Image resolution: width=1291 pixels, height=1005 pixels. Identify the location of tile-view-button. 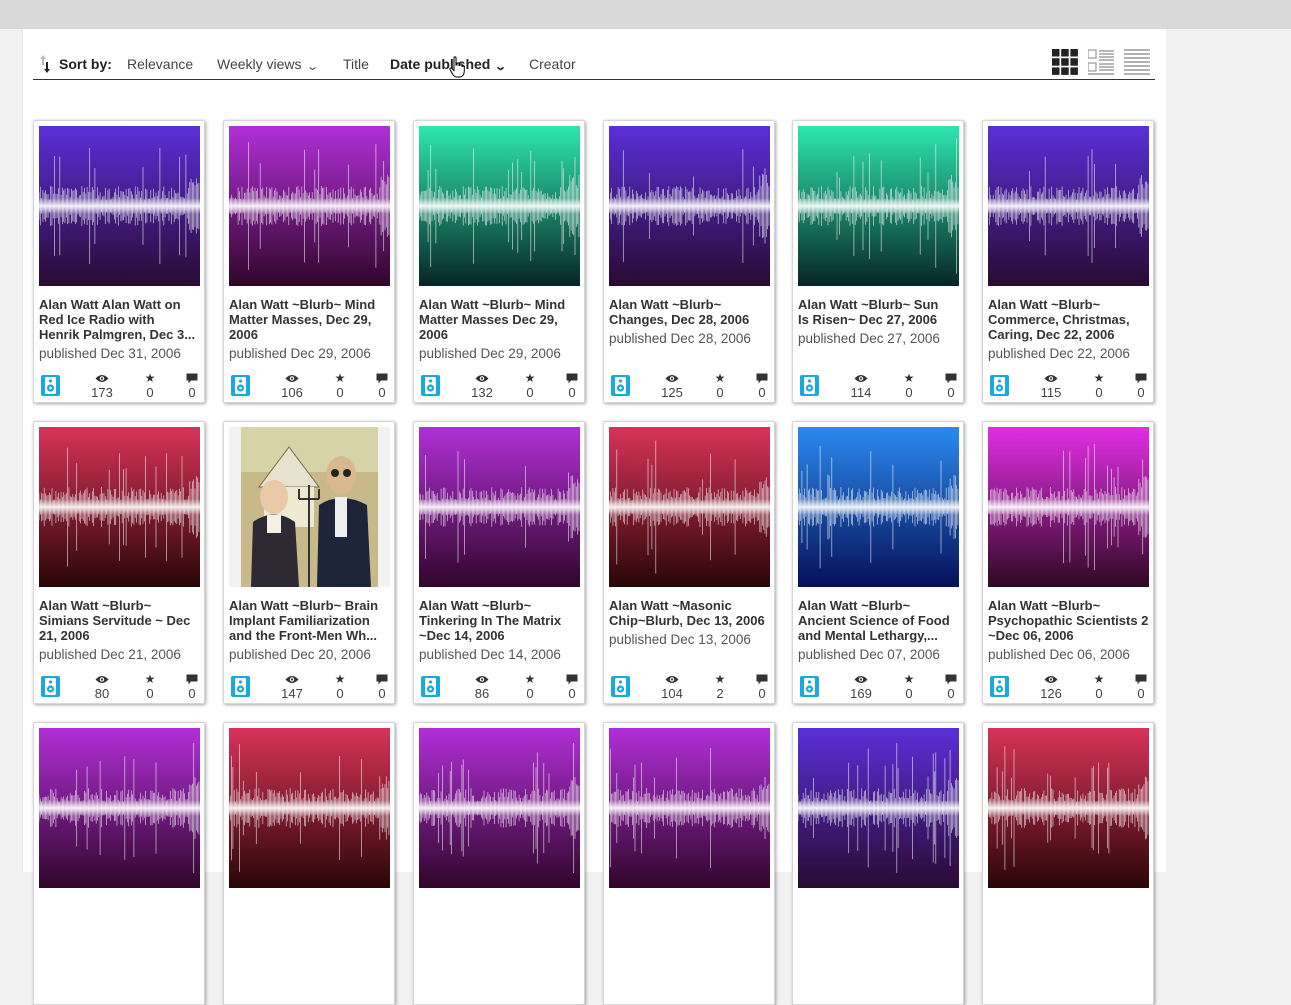
(1065, 62).